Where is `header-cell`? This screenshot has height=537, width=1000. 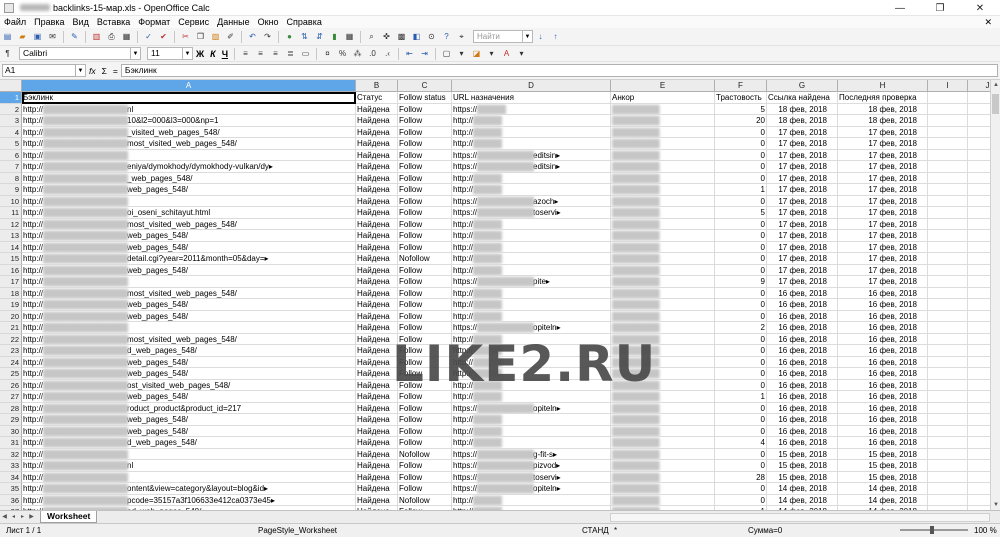
header-cell is located at coordinates (948, 98).